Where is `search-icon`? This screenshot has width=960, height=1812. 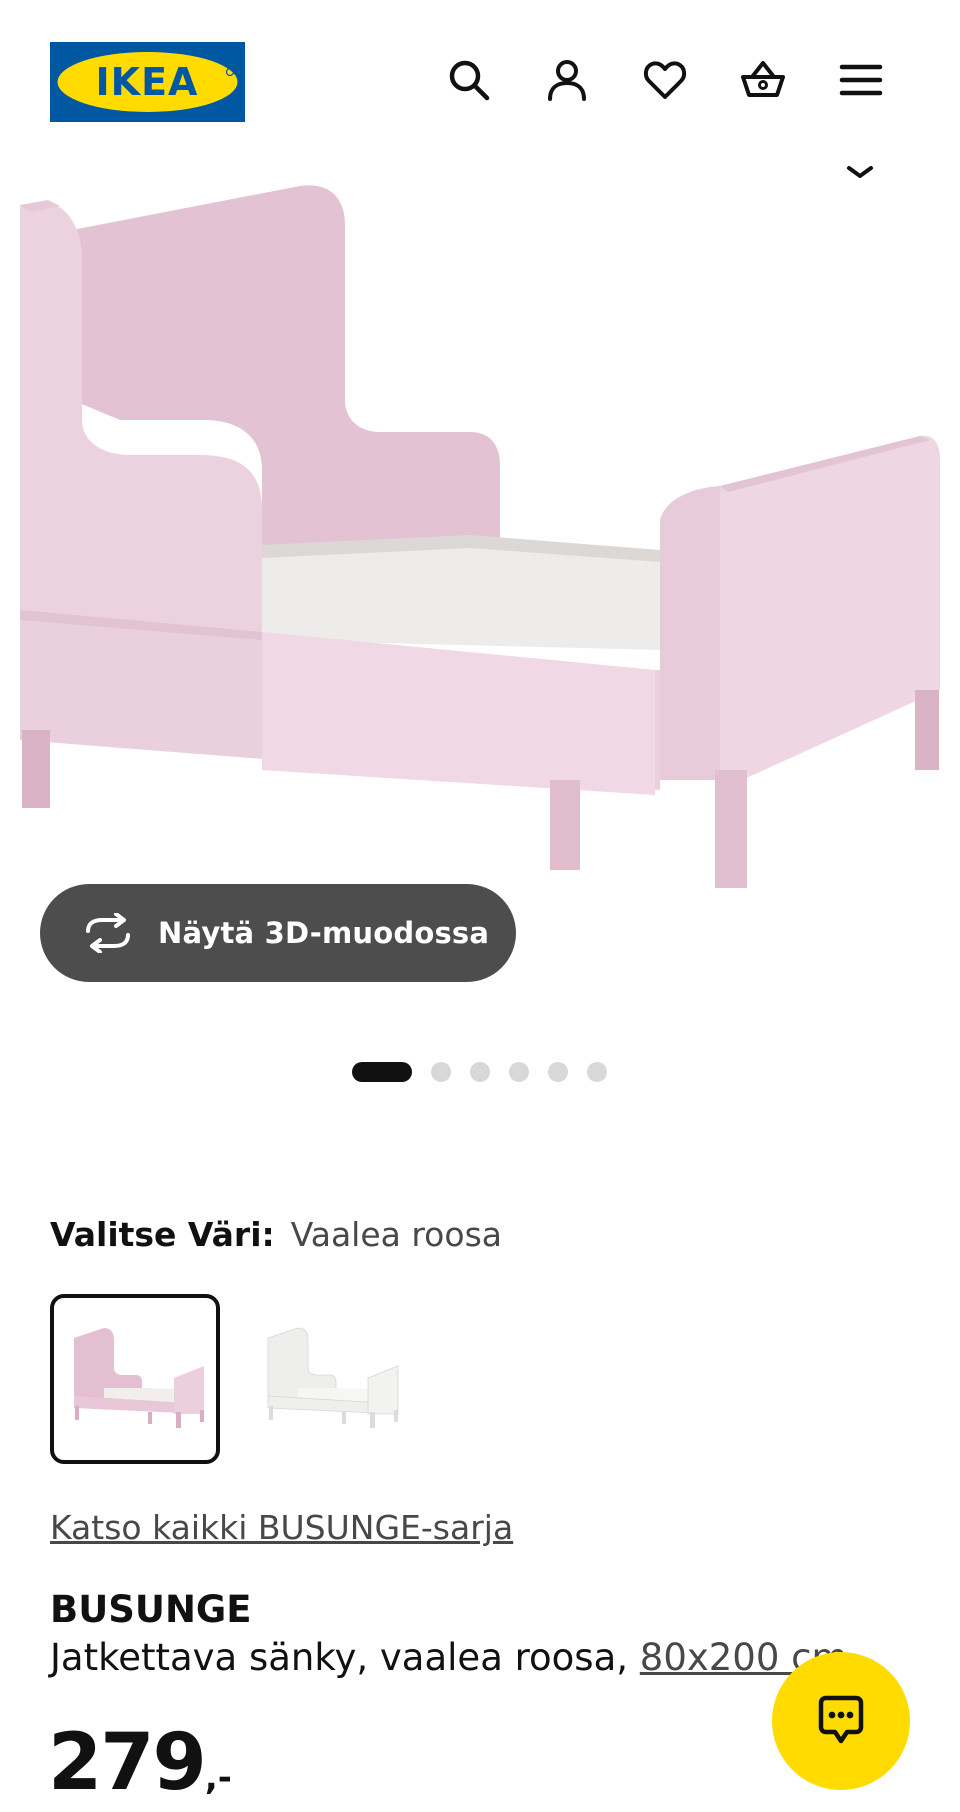 search-icon is located at coordinates (469, 80).